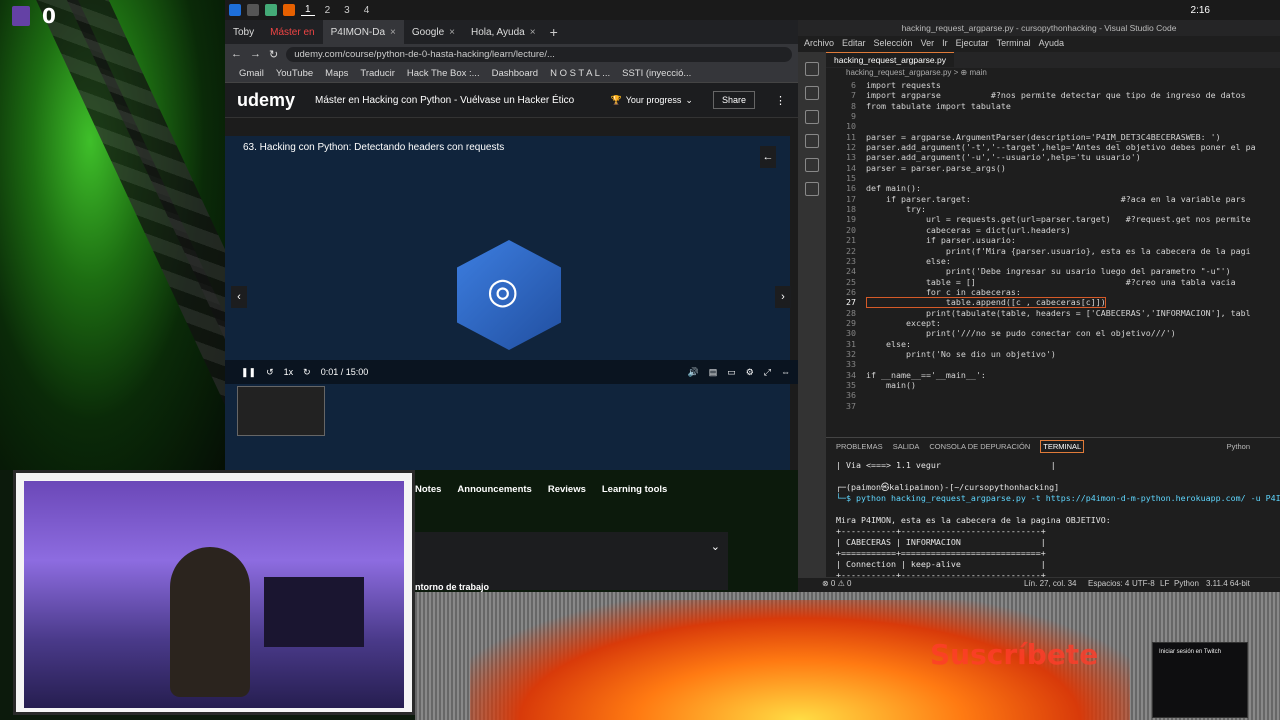 This screenshot has width=1280, height=720. Describe the element at coordinates (1164, 583) in the screenshot. I see `eol: LF` at that location.